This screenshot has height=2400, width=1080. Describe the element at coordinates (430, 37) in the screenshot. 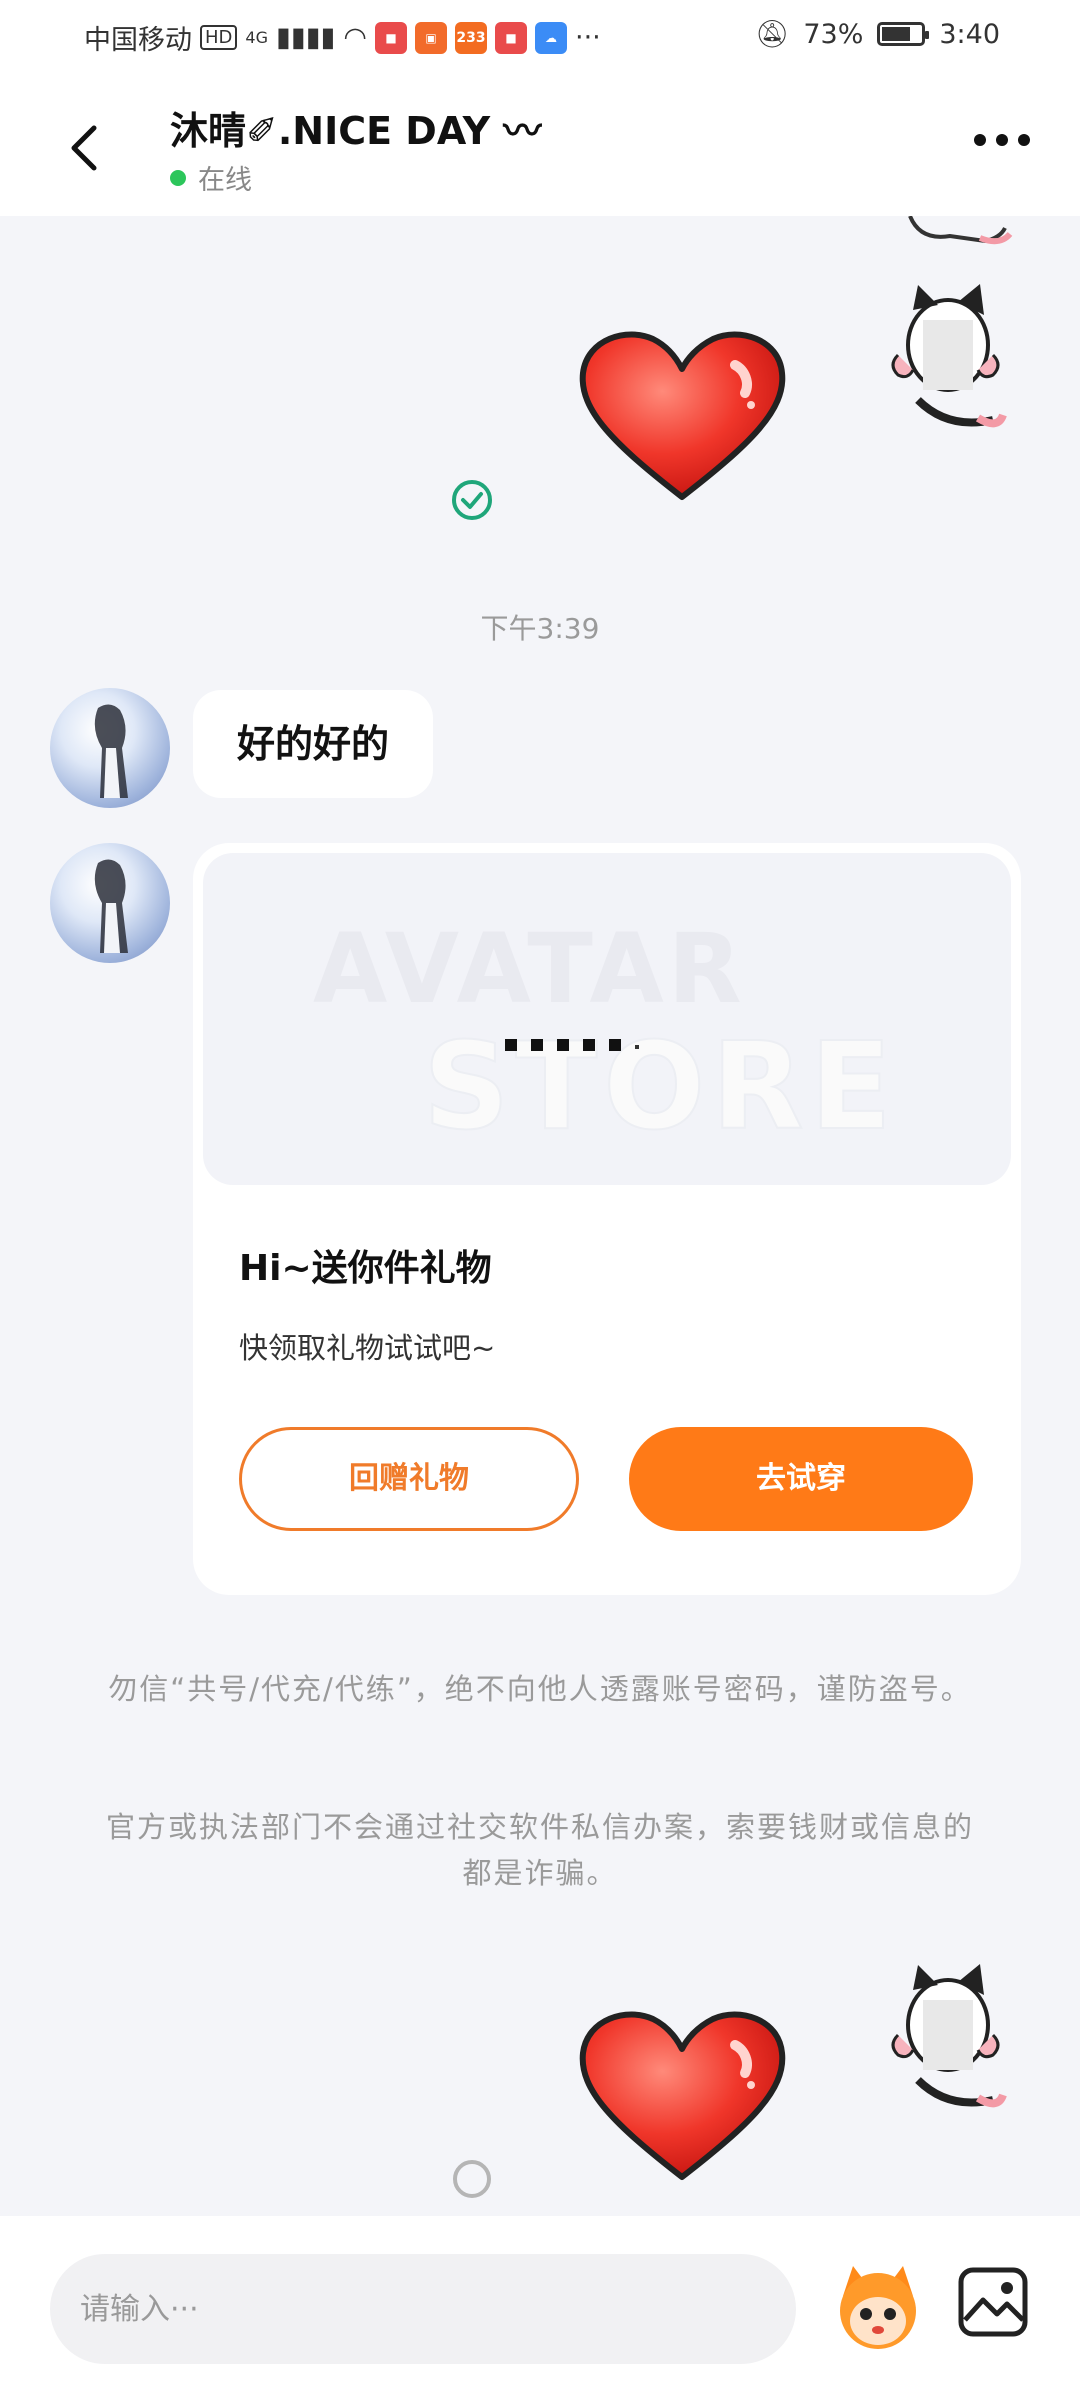

I see `app-icon: ▣` at that location.